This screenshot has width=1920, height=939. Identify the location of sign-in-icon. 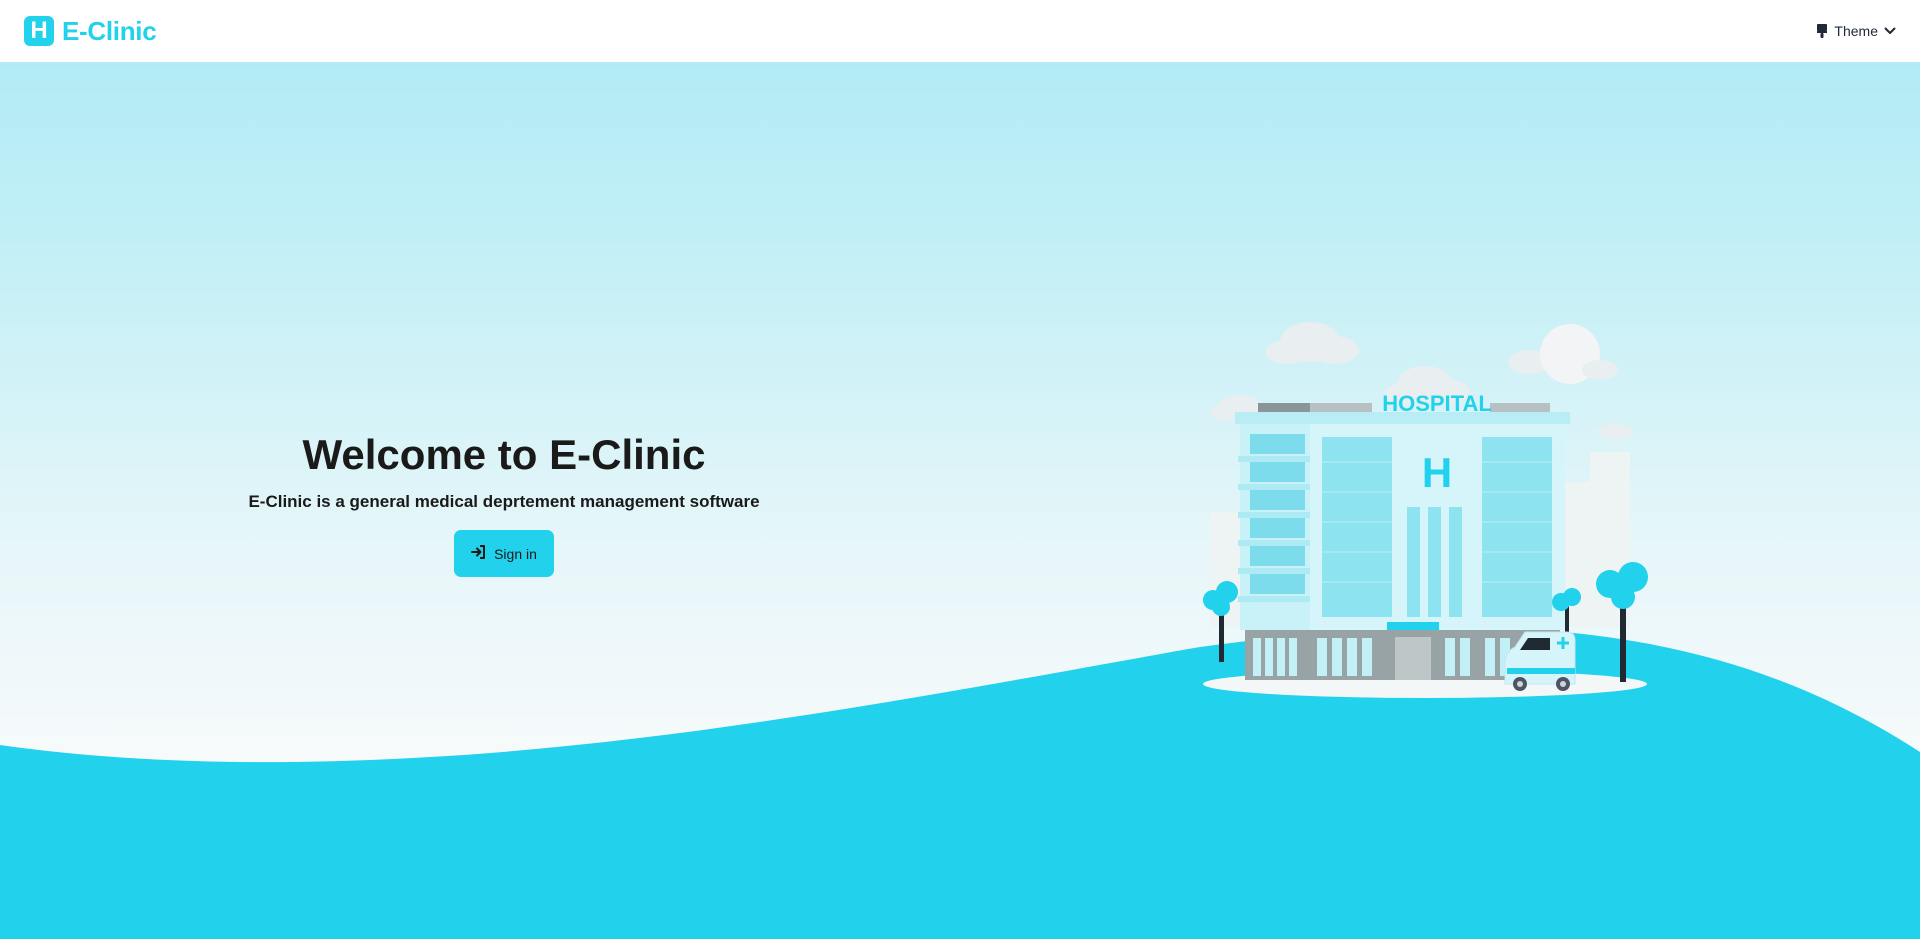
(478, 553).